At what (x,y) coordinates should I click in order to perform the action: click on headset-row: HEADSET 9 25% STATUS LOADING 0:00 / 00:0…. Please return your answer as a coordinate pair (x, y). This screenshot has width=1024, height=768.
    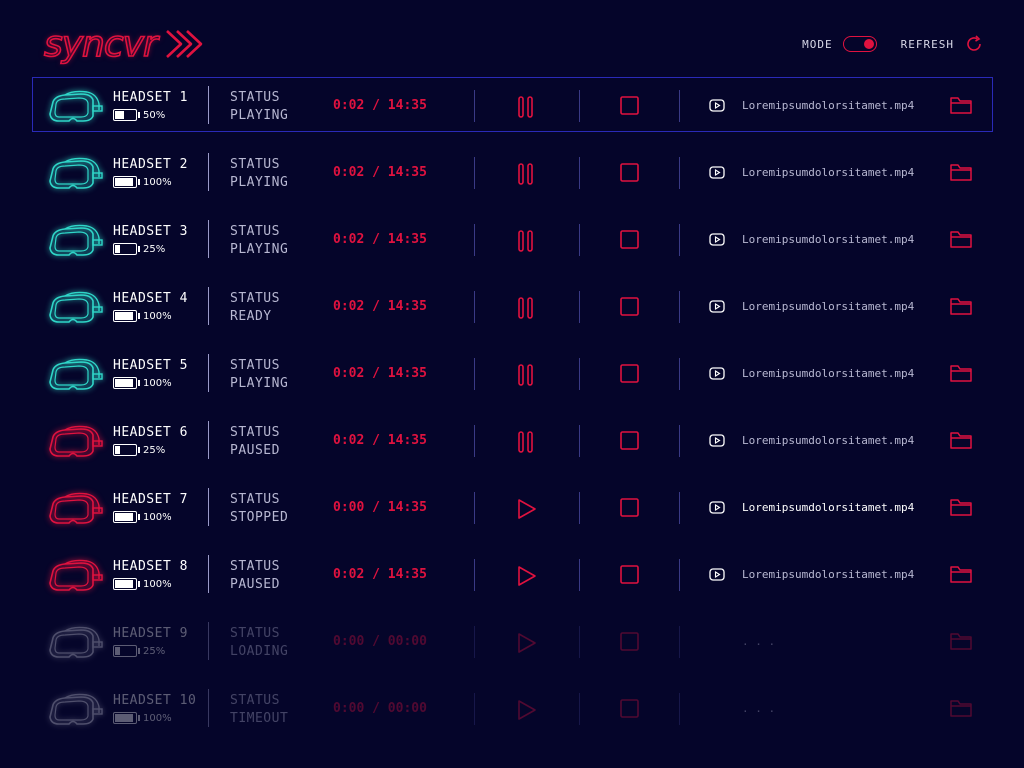
    Looking at the image, I should click on (512, 640).